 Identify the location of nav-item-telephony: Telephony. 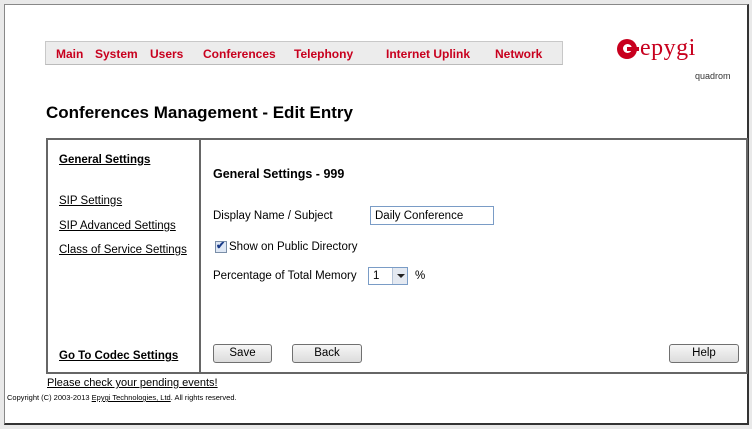
(323, 54).